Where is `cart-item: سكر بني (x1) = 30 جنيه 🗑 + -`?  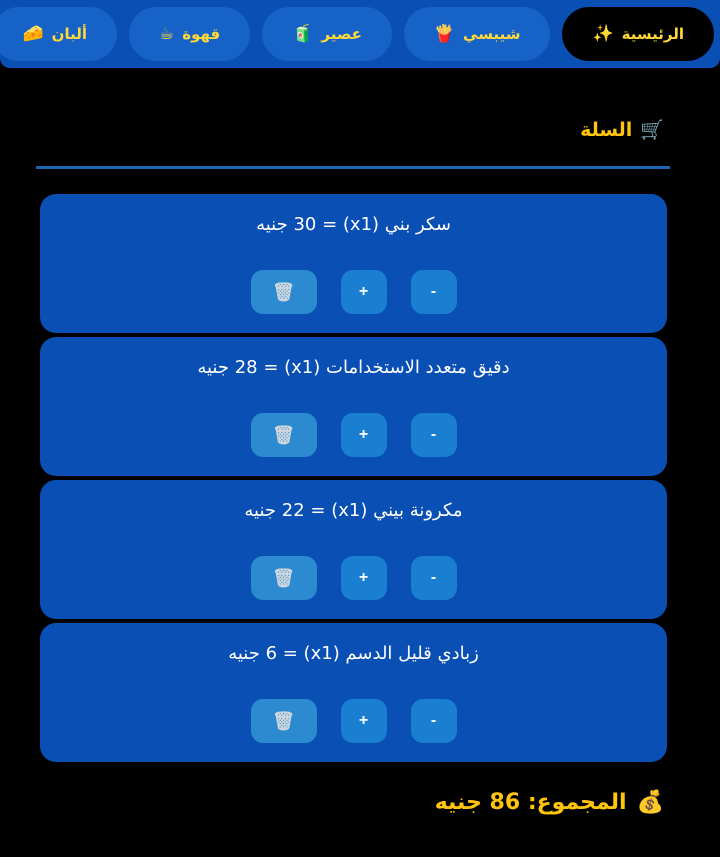
cart-item: سكر بني (x1) = 30 جنيه 🗑 + - is located at coordinates (353, 263).